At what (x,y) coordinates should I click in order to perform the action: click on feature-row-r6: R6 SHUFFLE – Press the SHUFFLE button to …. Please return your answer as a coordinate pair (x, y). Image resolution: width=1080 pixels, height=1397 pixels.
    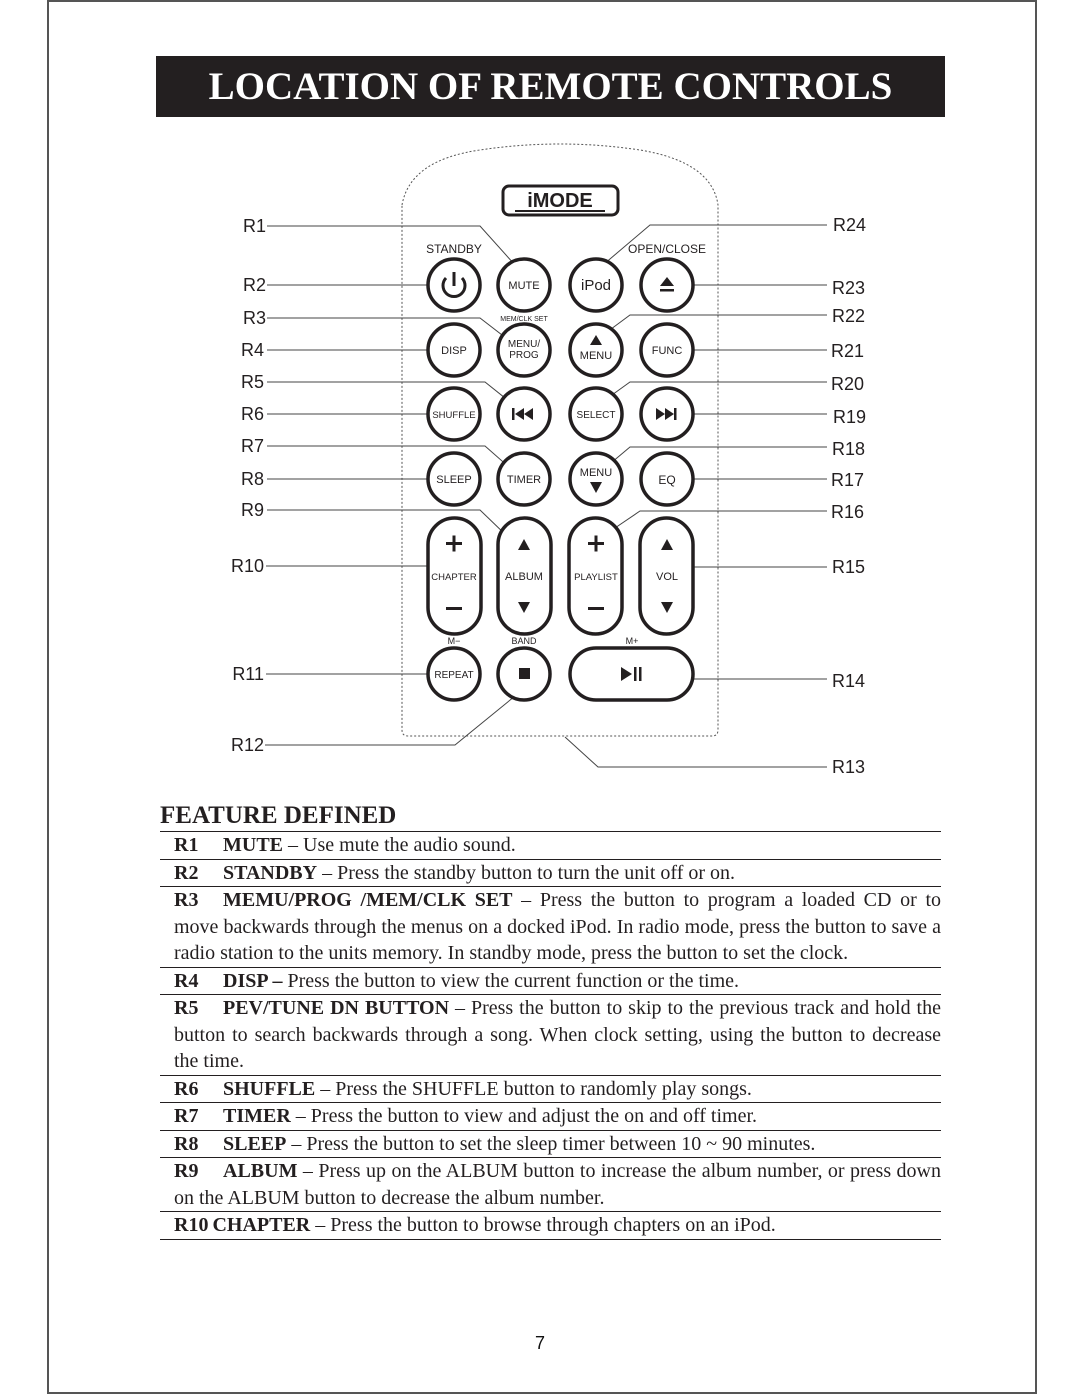
    Looking at the image, I should click on (550, 1088).